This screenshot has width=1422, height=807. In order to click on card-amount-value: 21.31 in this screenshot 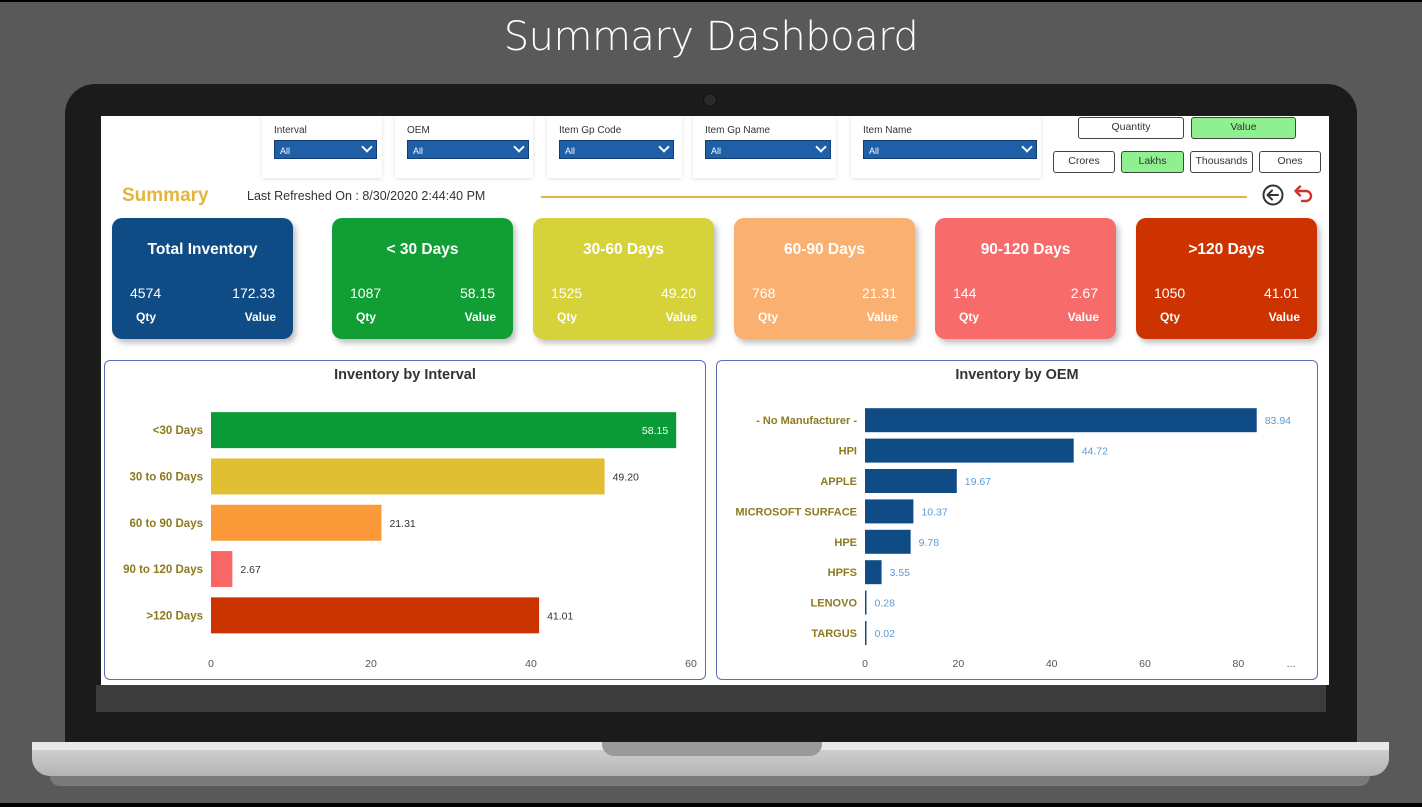, I will do `click(879, 293)`.